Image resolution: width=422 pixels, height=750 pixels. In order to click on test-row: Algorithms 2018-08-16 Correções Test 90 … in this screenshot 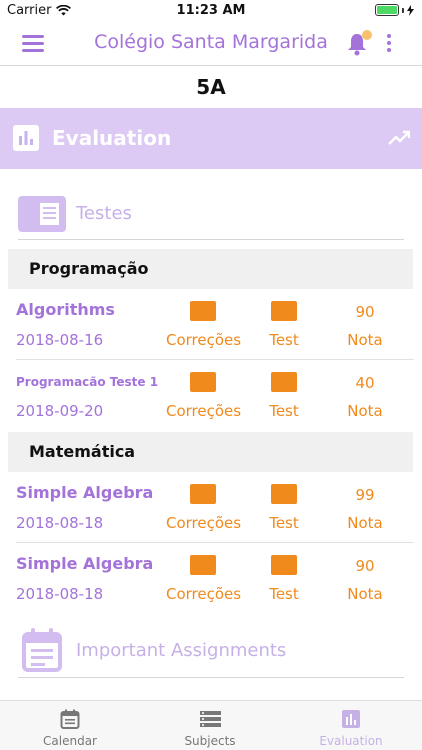, I will do `click(211, 324)`.